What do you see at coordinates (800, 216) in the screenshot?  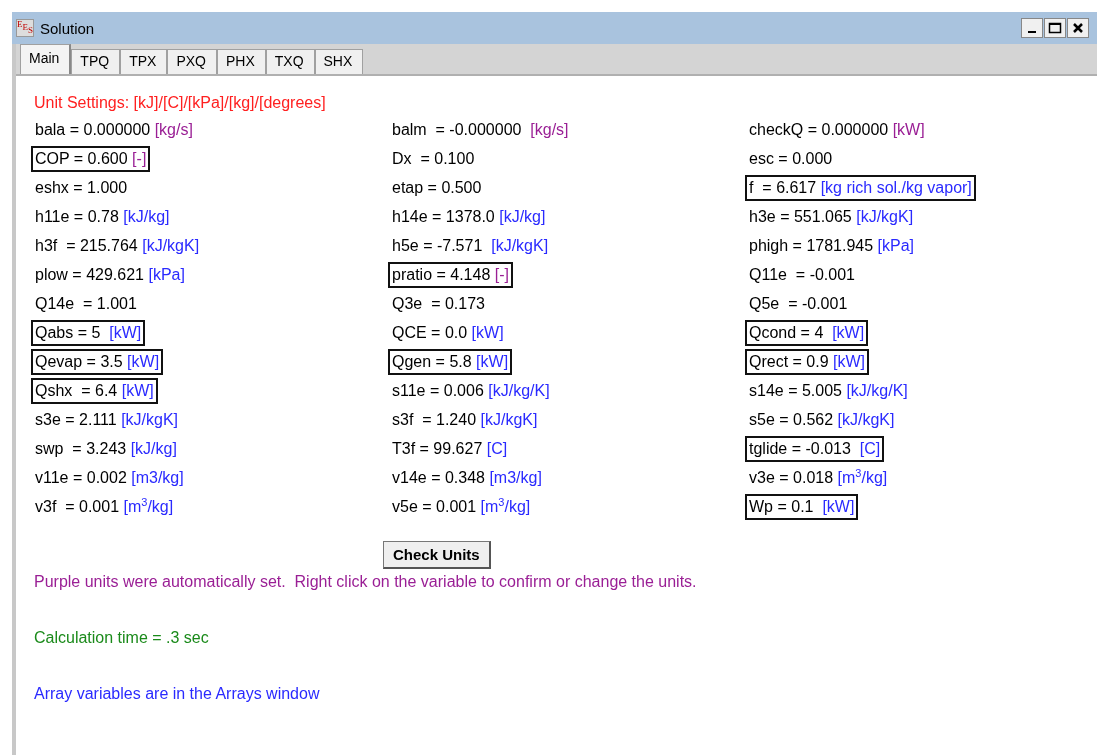 I see `variable-value: h3e = 551.065` at bounding box center [800, 216].